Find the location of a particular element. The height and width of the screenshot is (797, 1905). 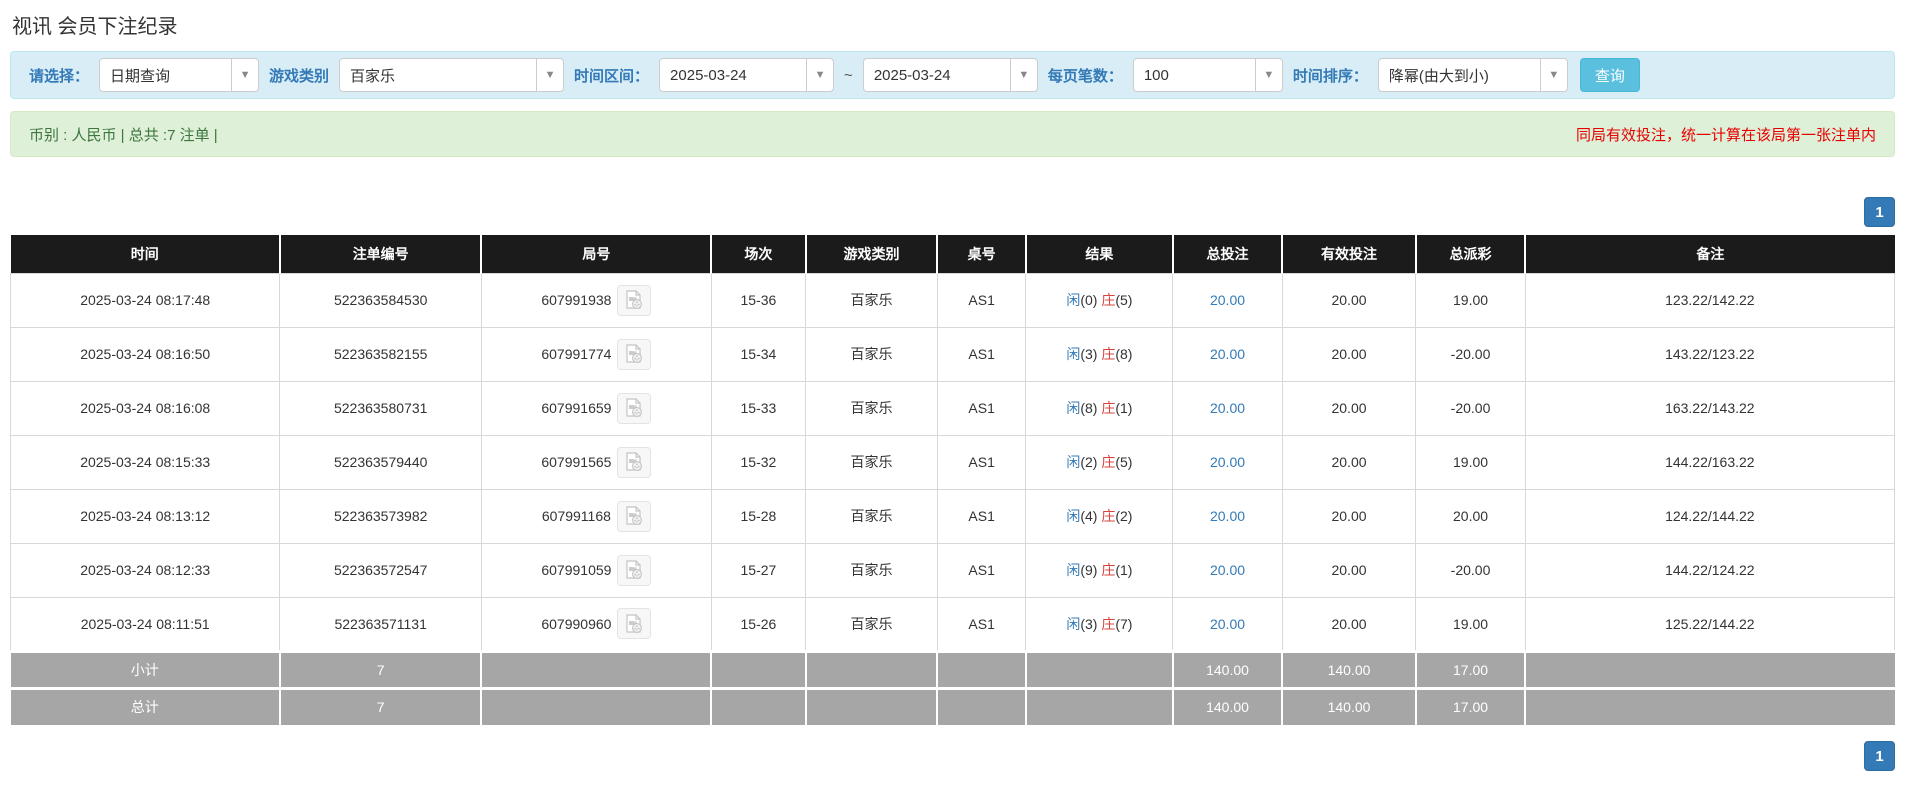

cell-remark: 143.22/123.22 is located at coordinates (1710, 354).